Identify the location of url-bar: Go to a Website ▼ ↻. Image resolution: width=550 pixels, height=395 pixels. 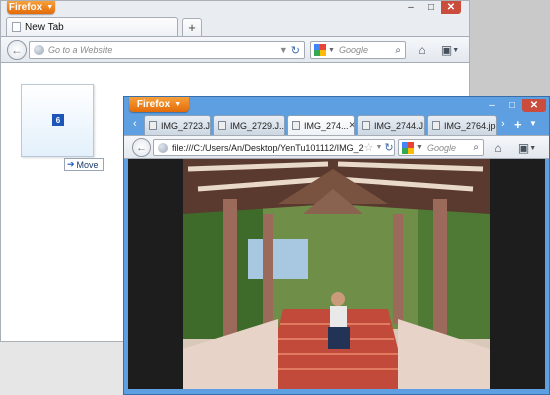
(167, 50).